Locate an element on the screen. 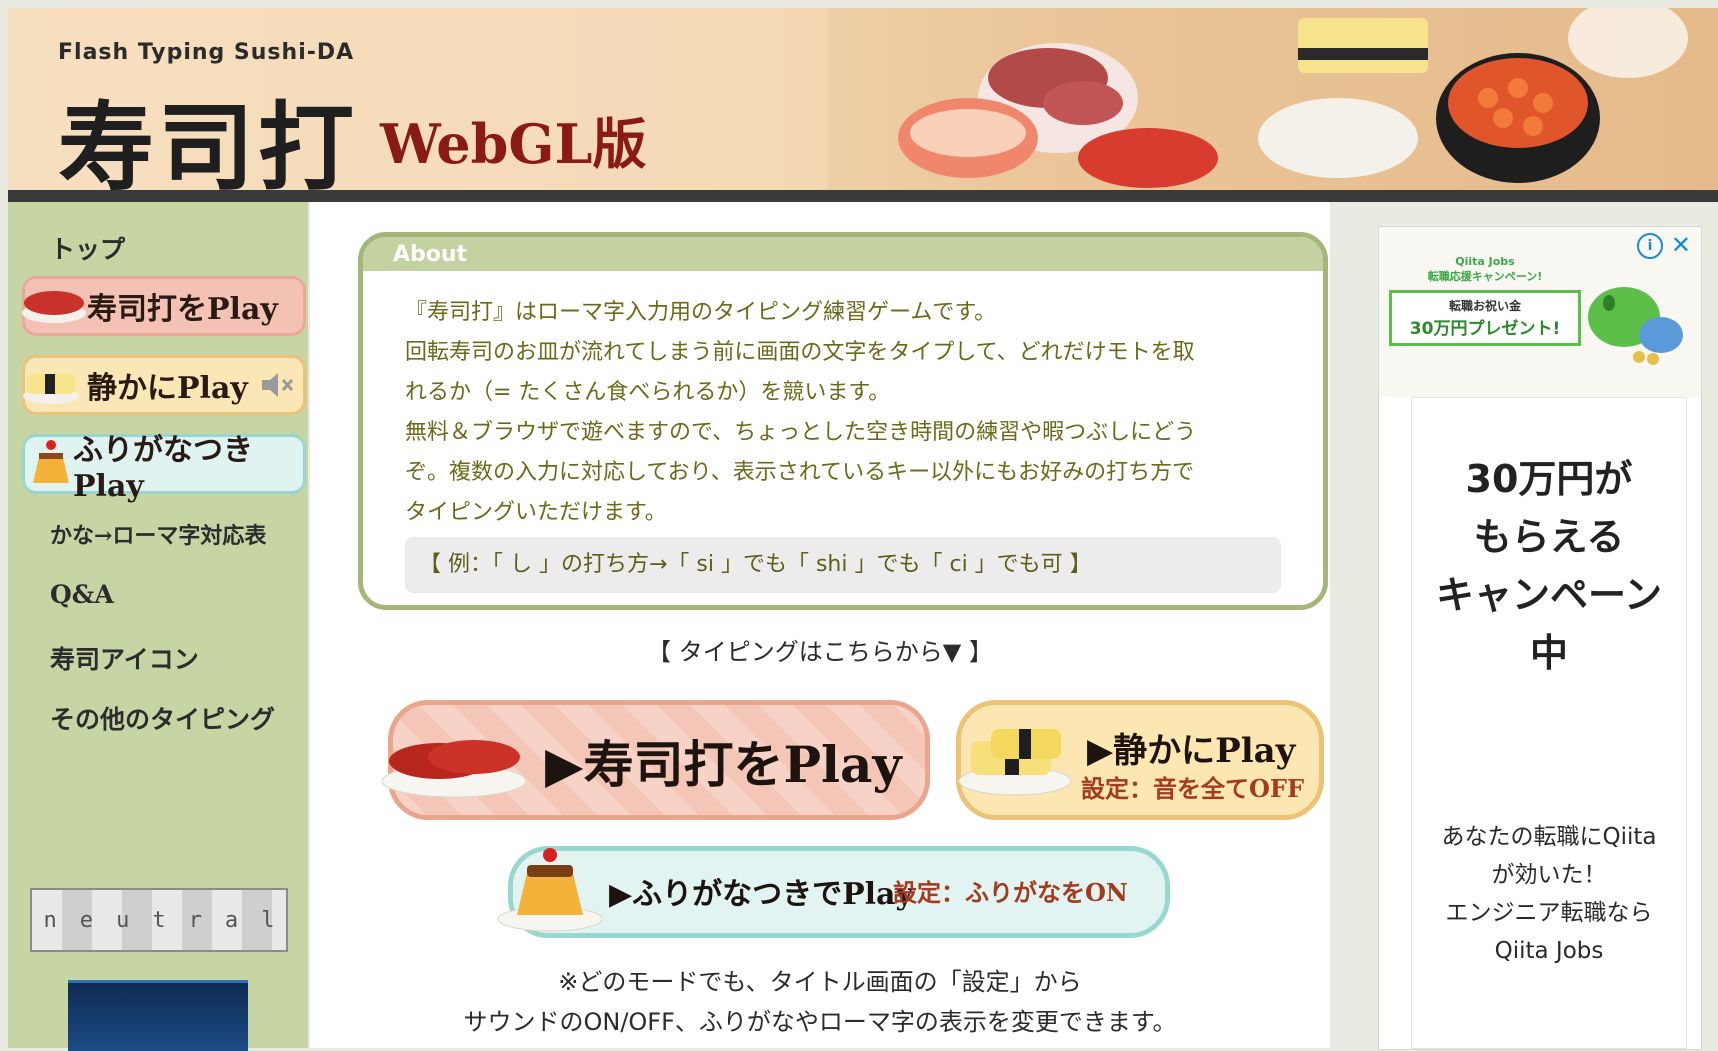 The image size is (1718, 1051). header-divider is located at coordinates (863, 196).